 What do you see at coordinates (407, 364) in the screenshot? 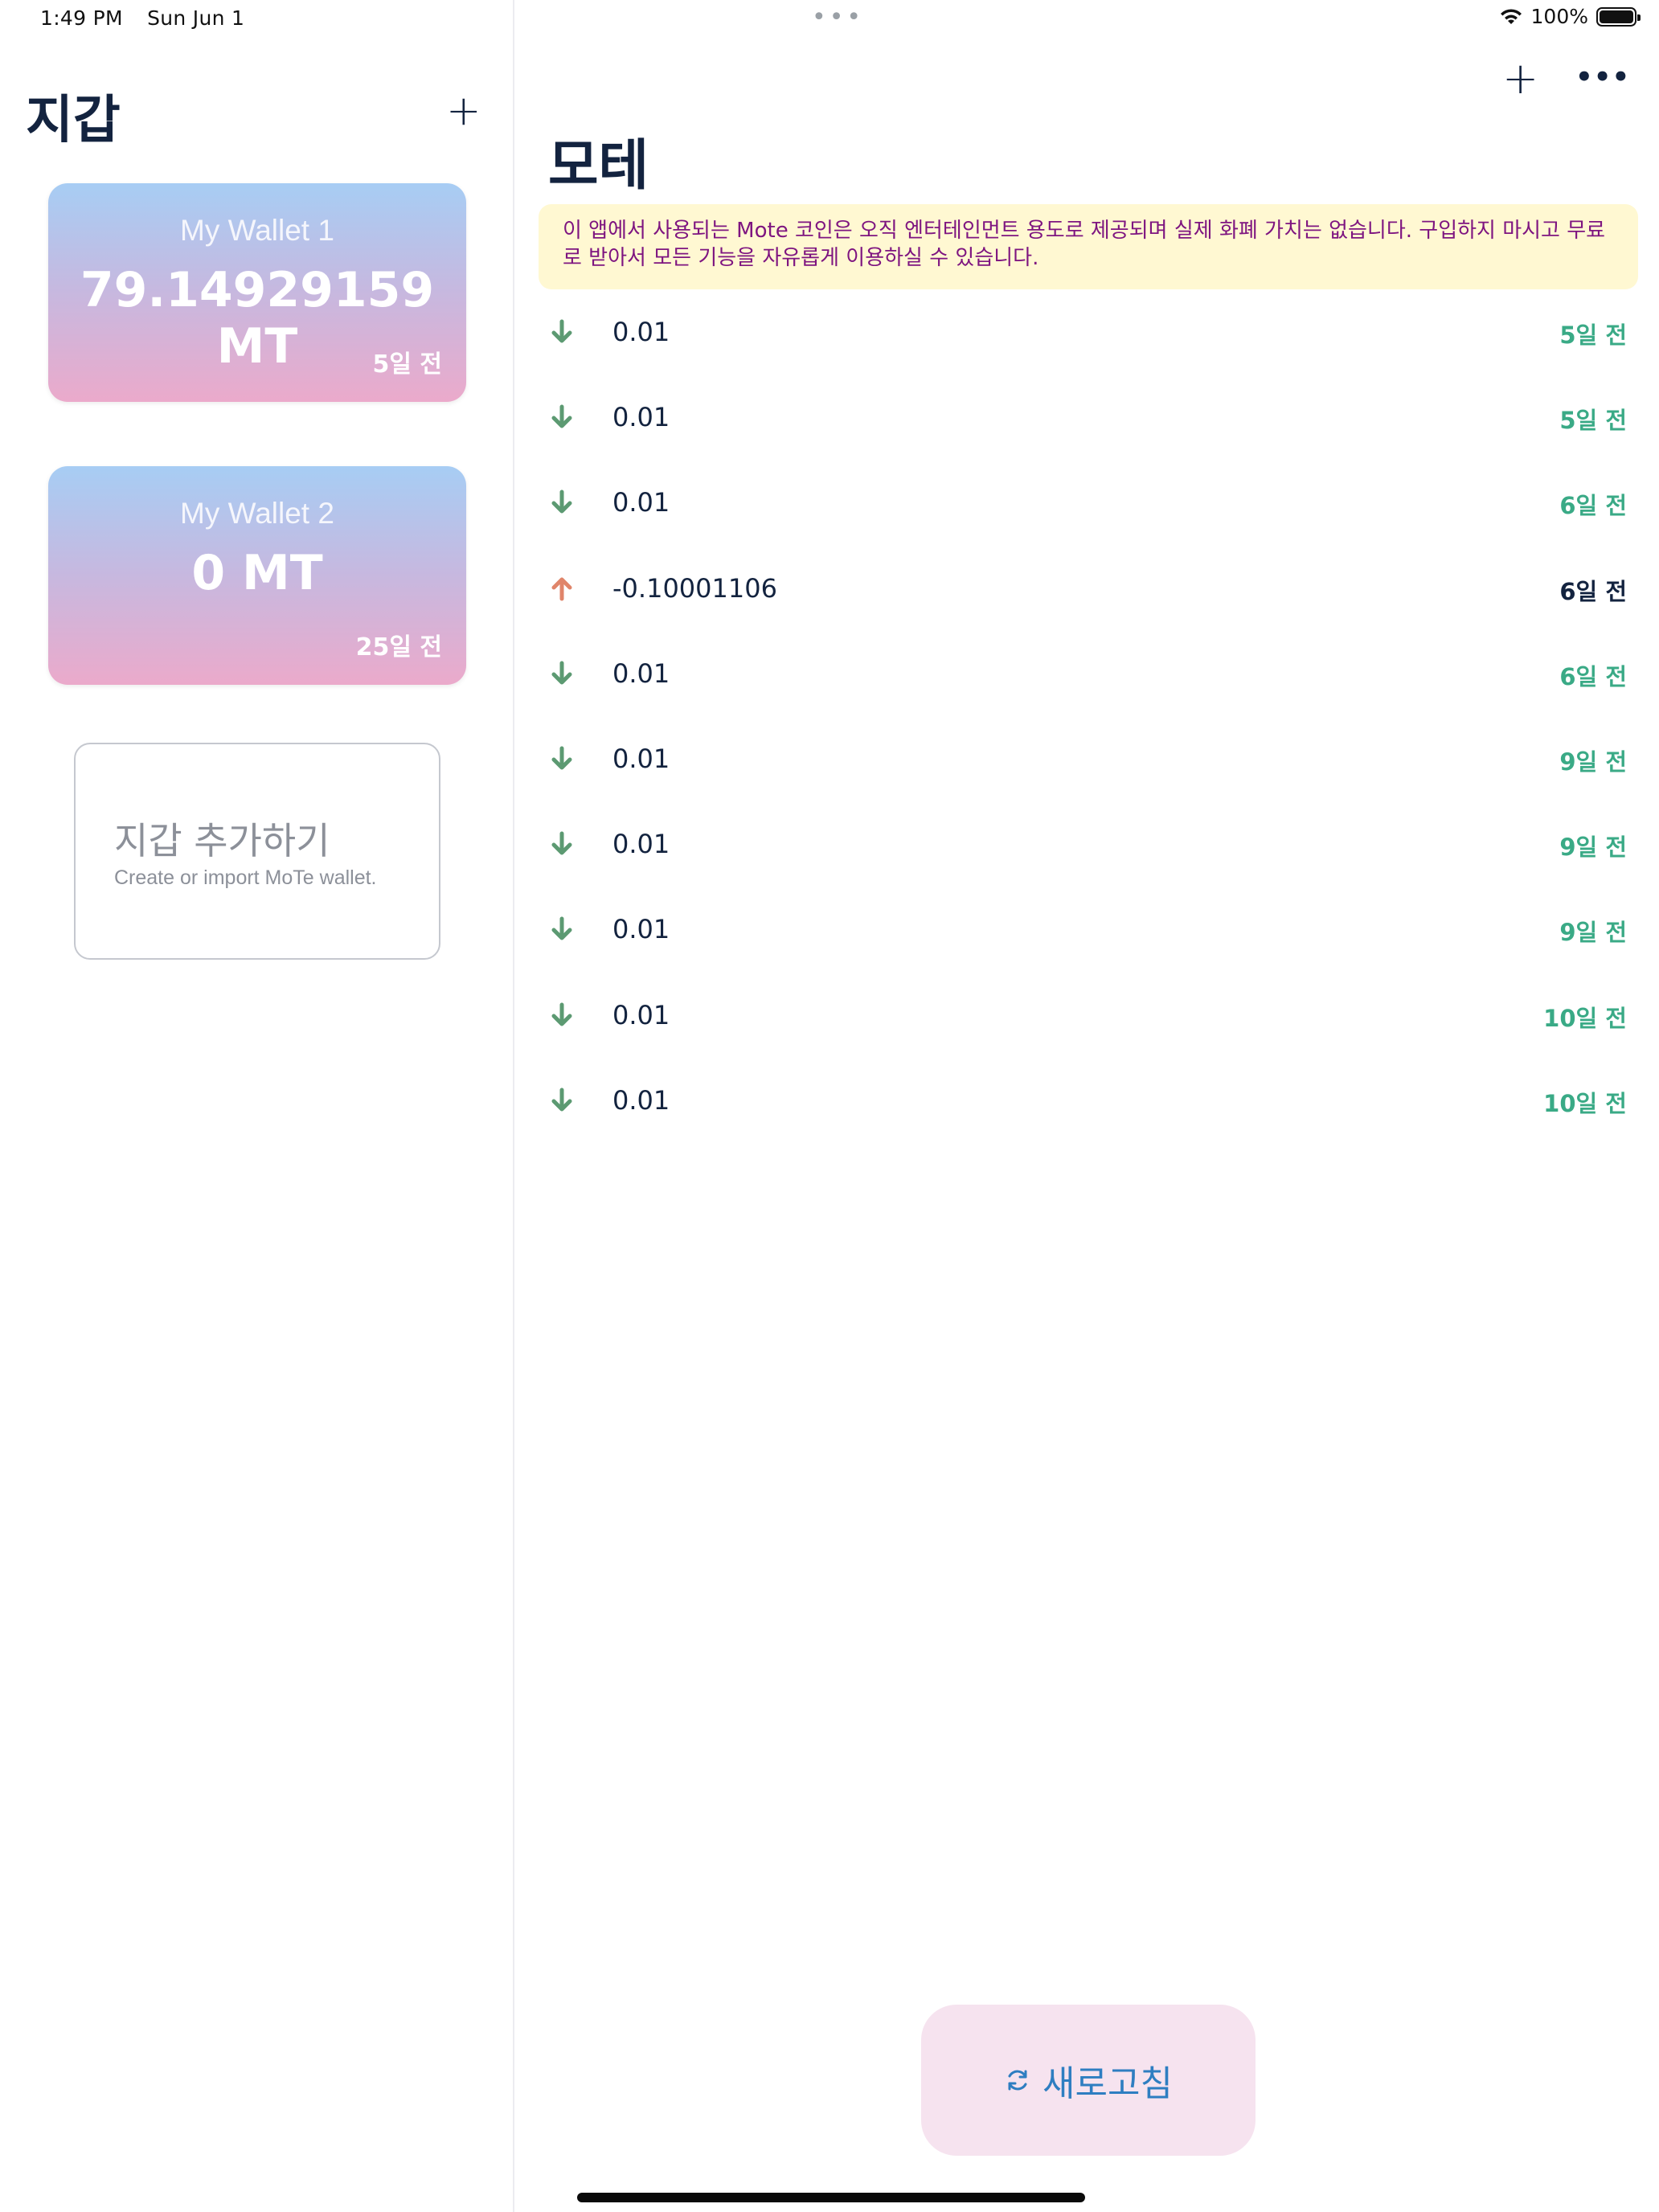
I see `wallet-updated-time: 5일 전` at bounding box center [407, 364].